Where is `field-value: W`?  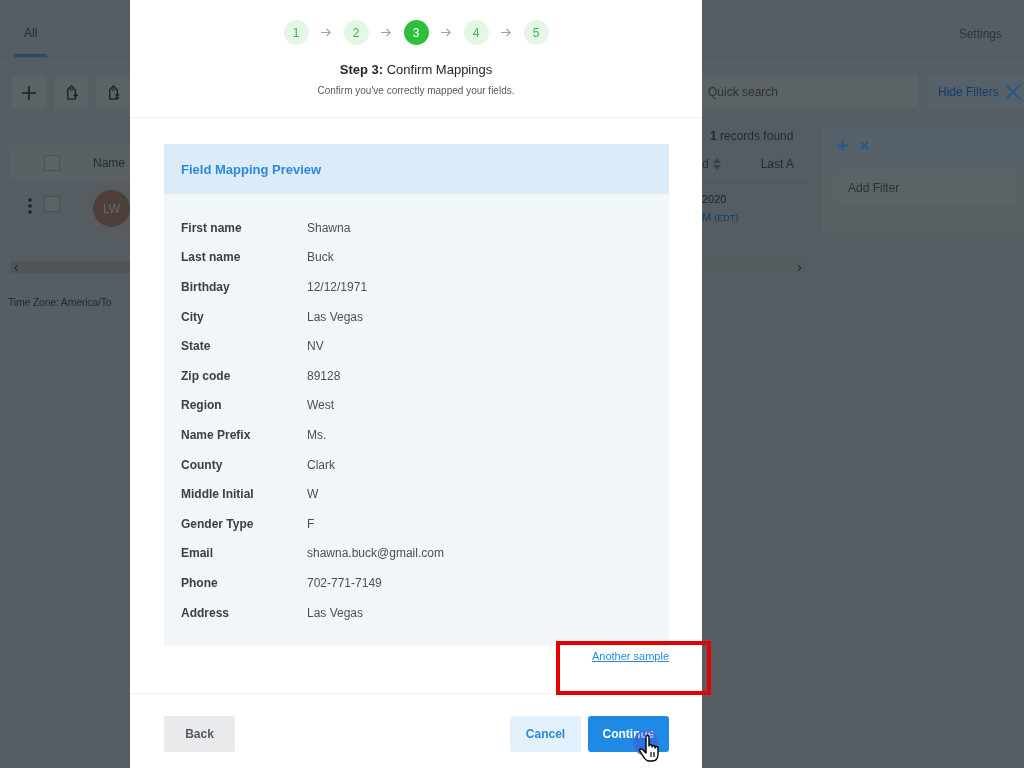
field-value: W is located at coordinates (313, 494).